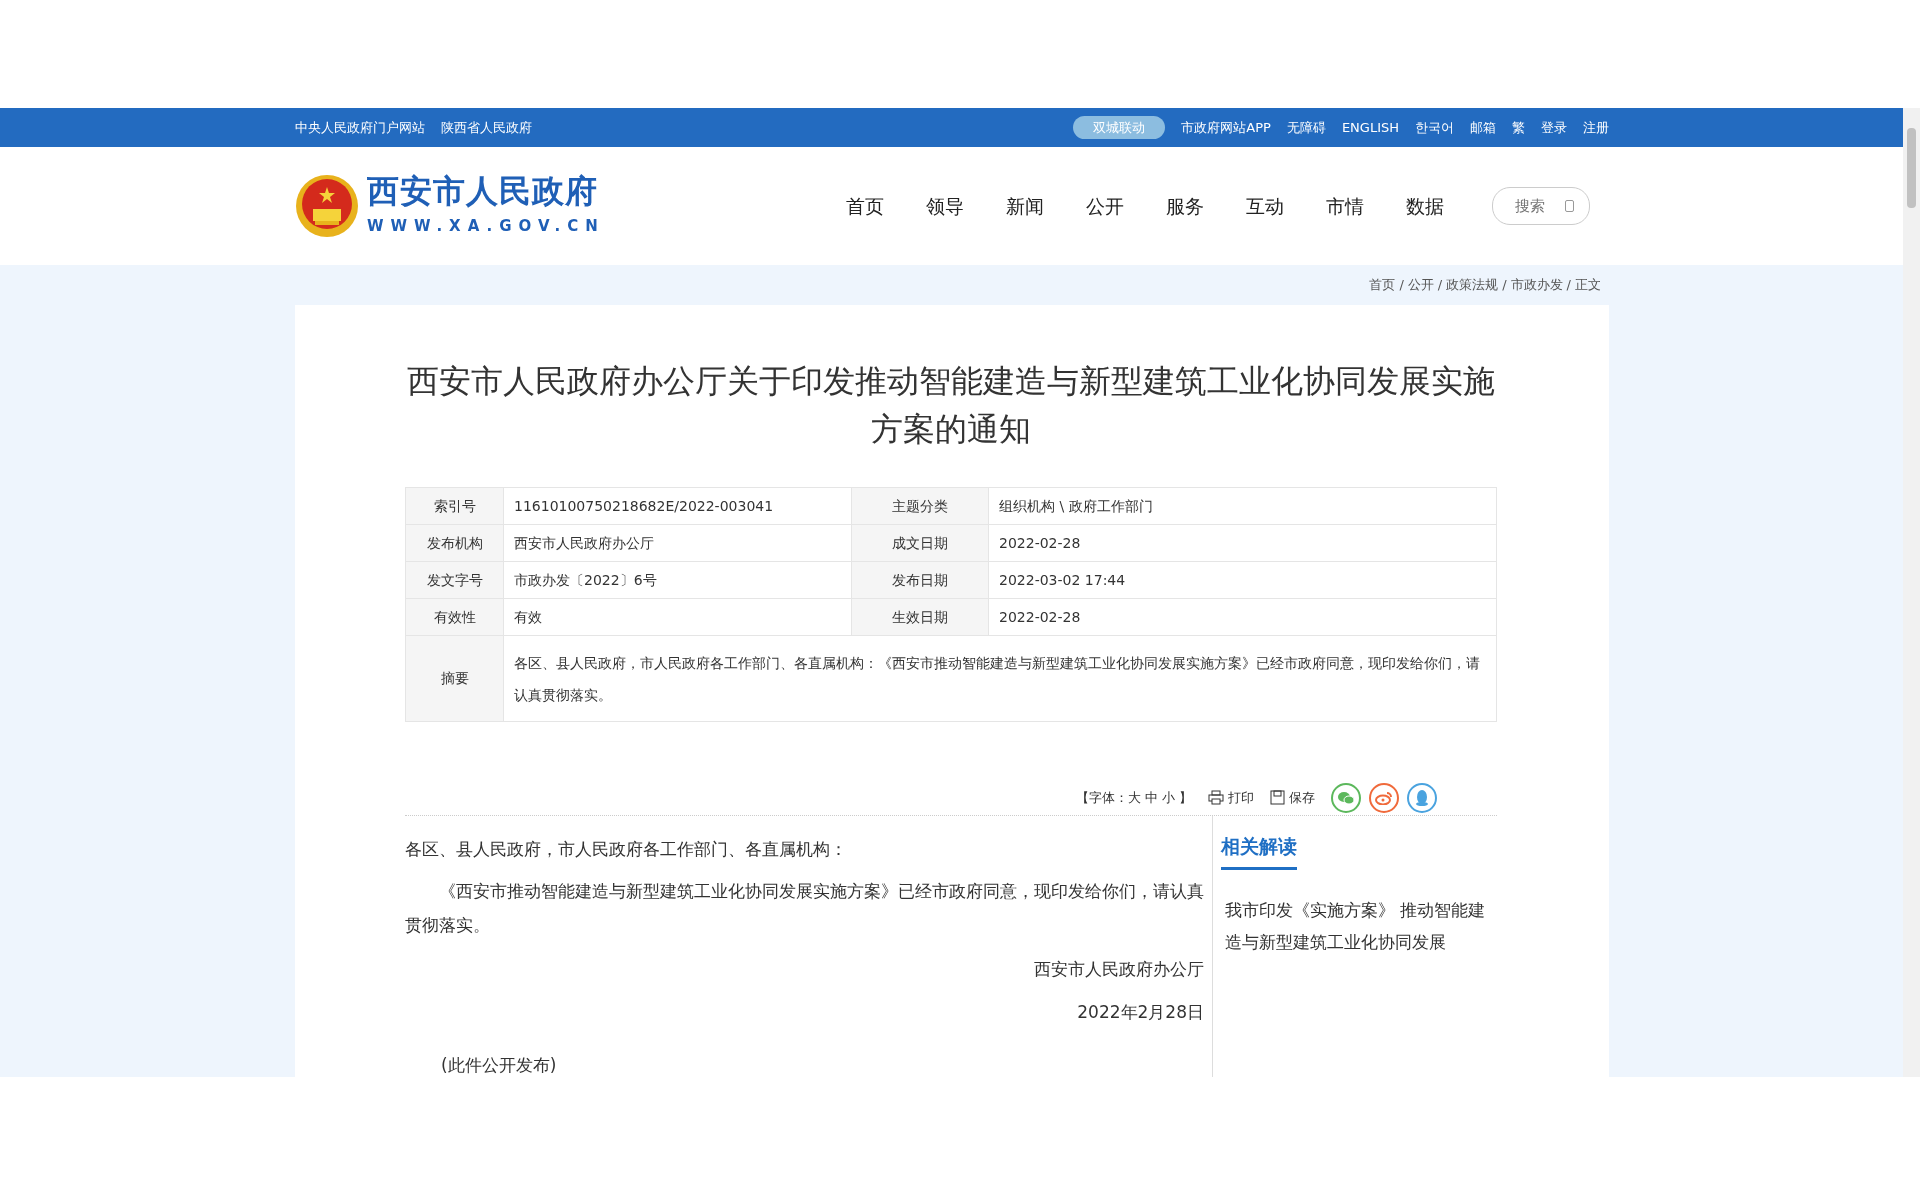  What do you see at coordinates (1434, 127) in the screenshot?
I see `top-link: 한국어` at bounding box center [1434, 127].